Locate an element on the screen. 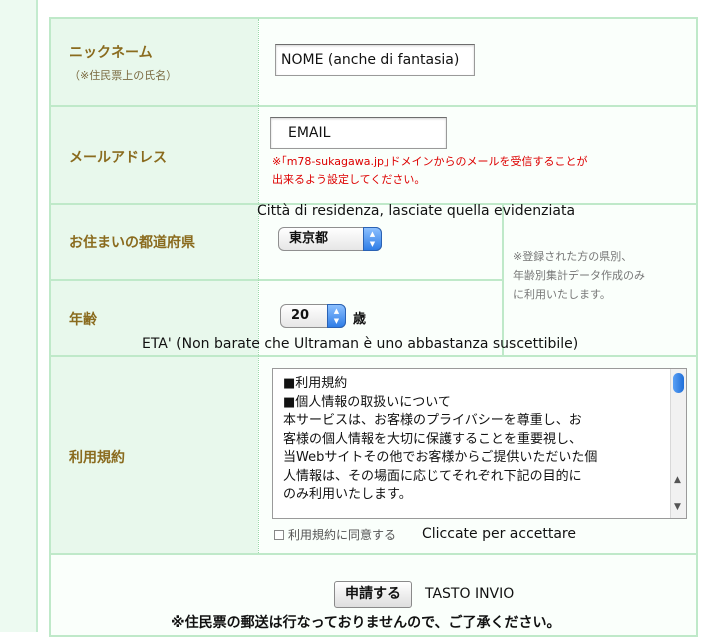 The height and width of the screenshot is (637, 712). nickname-label: ニックネーム is located at coordinates (111, 53).